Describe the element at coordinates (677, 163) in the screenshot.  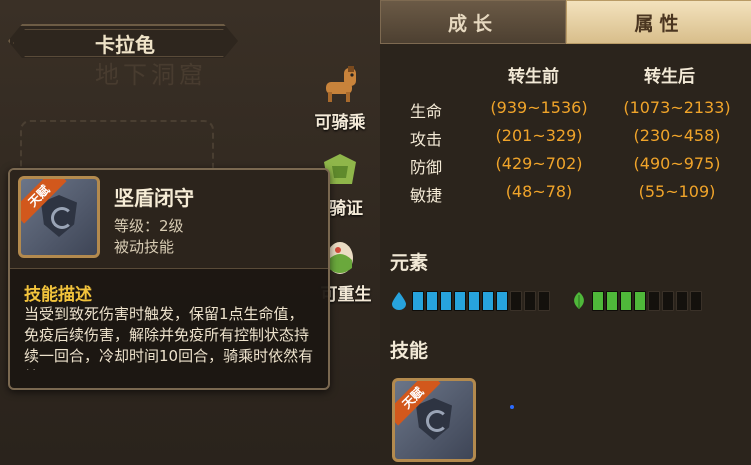
I see `stat-after: (490~975)` at that location.